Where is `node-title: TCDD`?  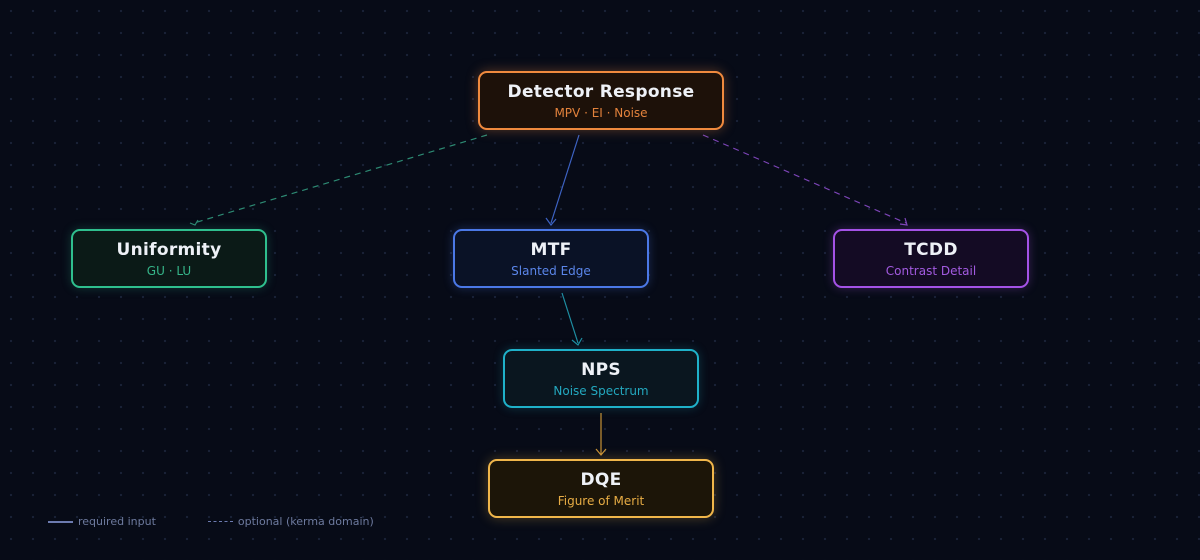
node-title: TCDD is located at coordinates (931, 250).